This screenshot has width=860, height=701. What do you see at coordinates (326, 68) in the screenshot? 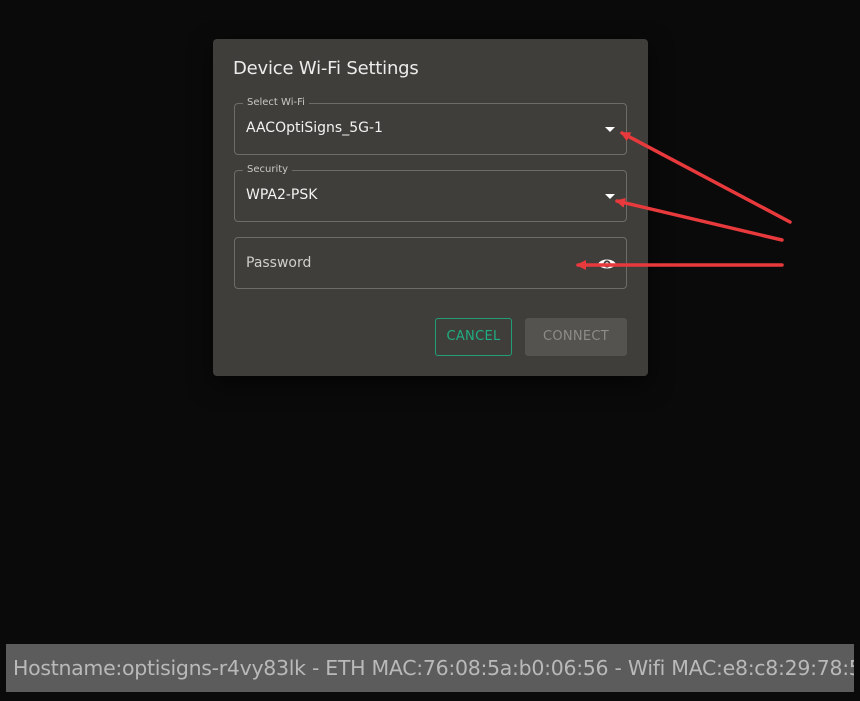
I see `dialog-title: Device Wi-Fi Settings` at bounding box center [326, 68].